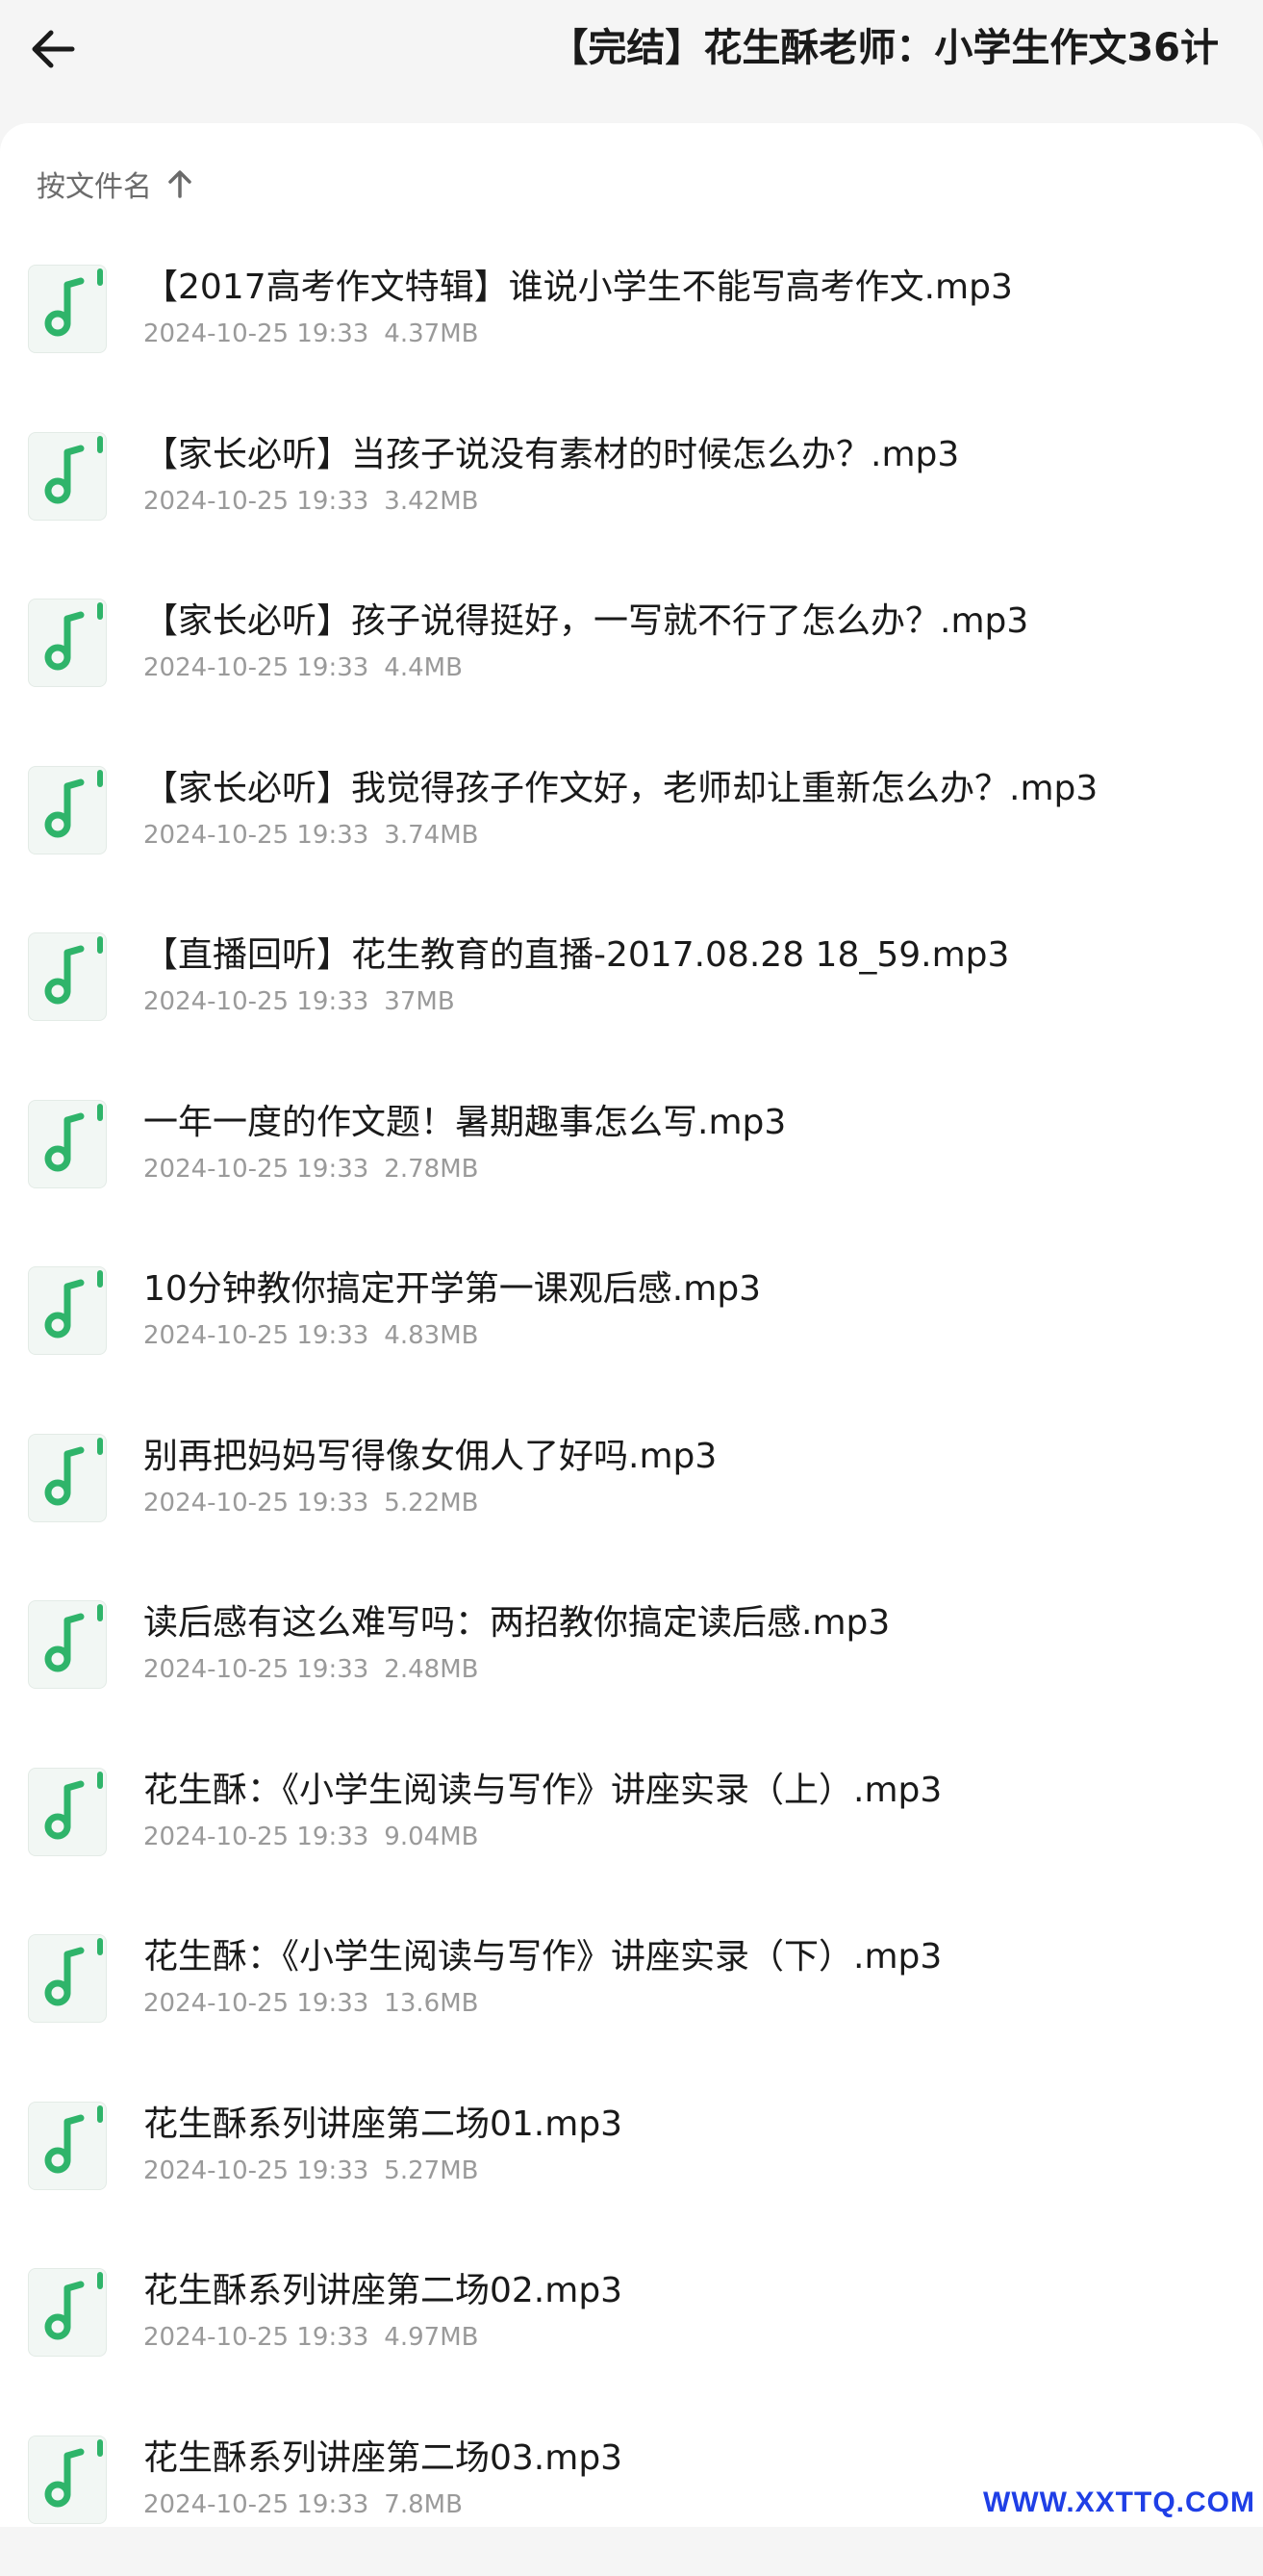 This screenshot has height=2576, width=1263. Describe the element at coordinates (431, 1669) in the screenshot. I see `file-size: 2.48MB` at that location.